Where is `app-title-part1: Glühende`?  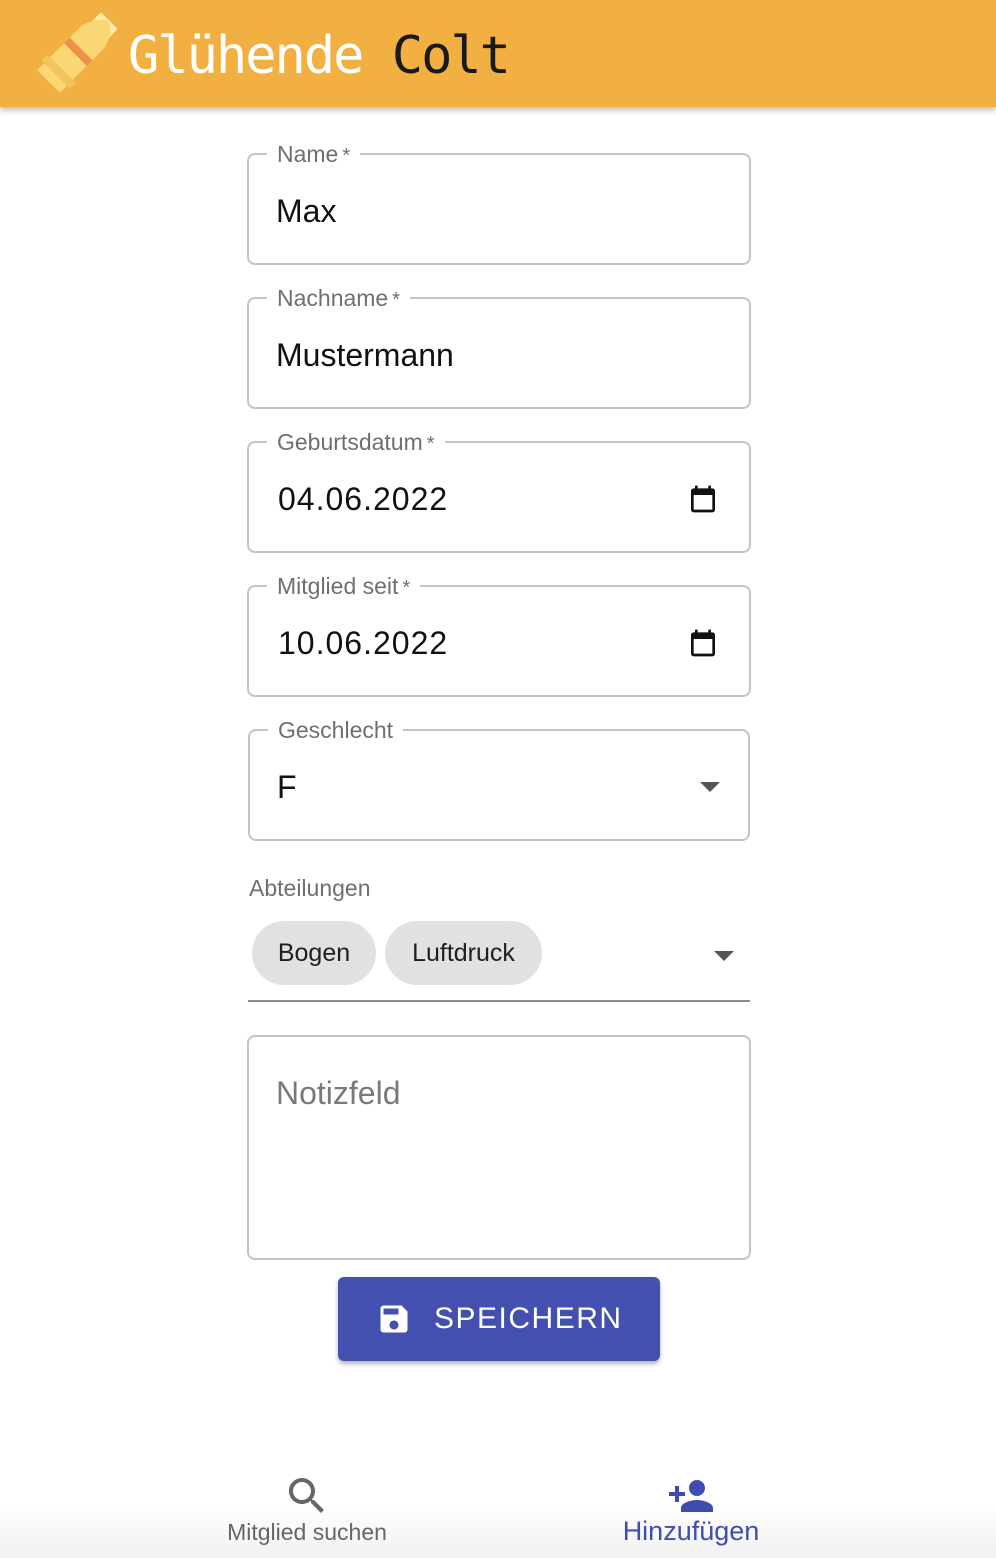
app-title-part1: Glühende is located at coordinates (246, 56).